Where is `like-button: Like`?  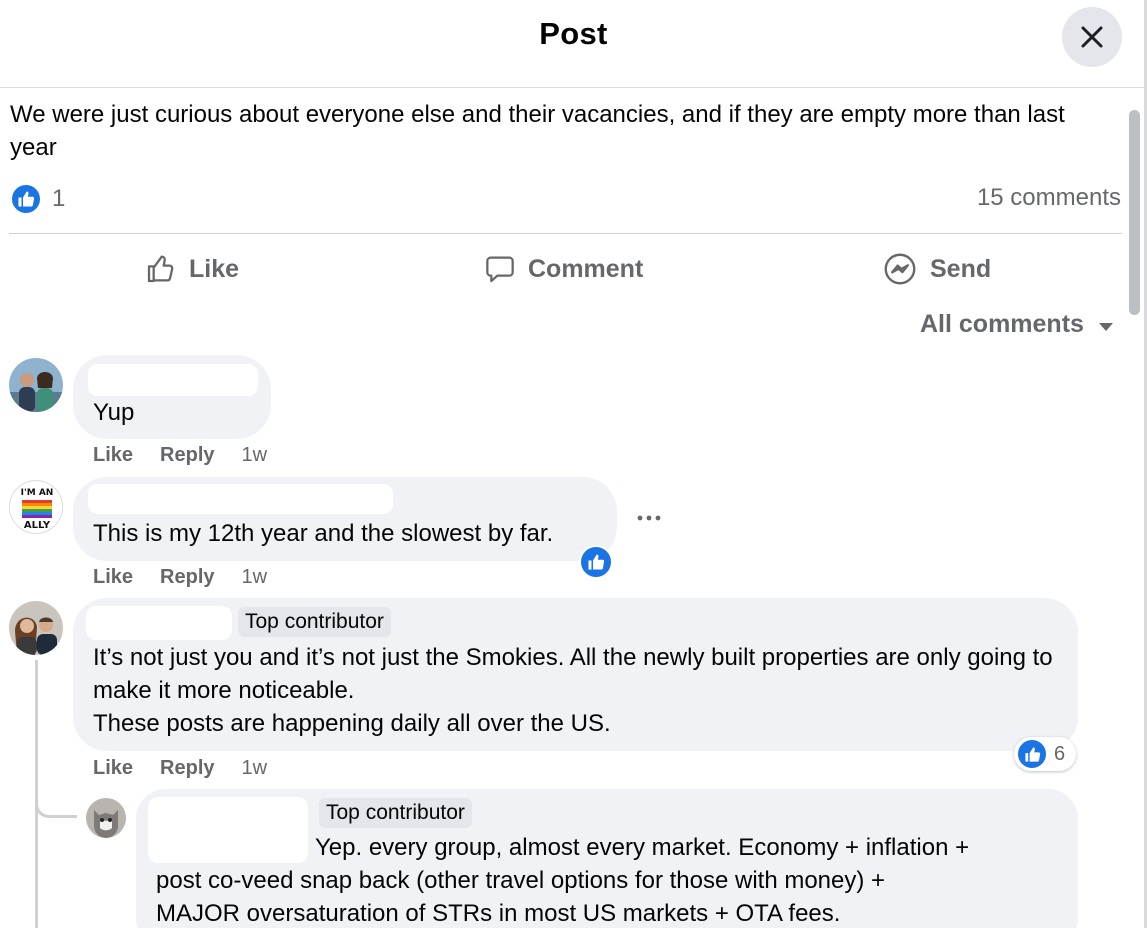
like-button: Like is located at coordinates (192, 269).